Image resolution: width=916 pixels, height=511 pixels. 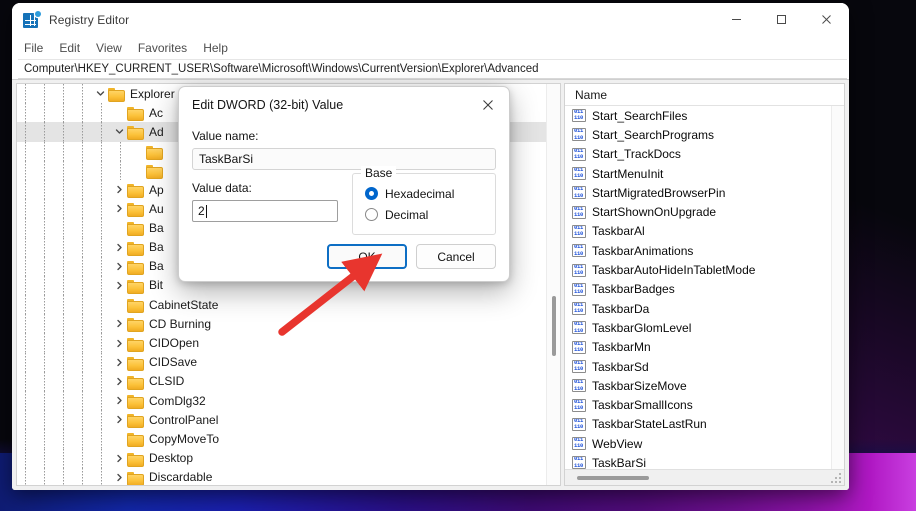 I want to click on radio-decimal-icon, so click(x=371, y=214).